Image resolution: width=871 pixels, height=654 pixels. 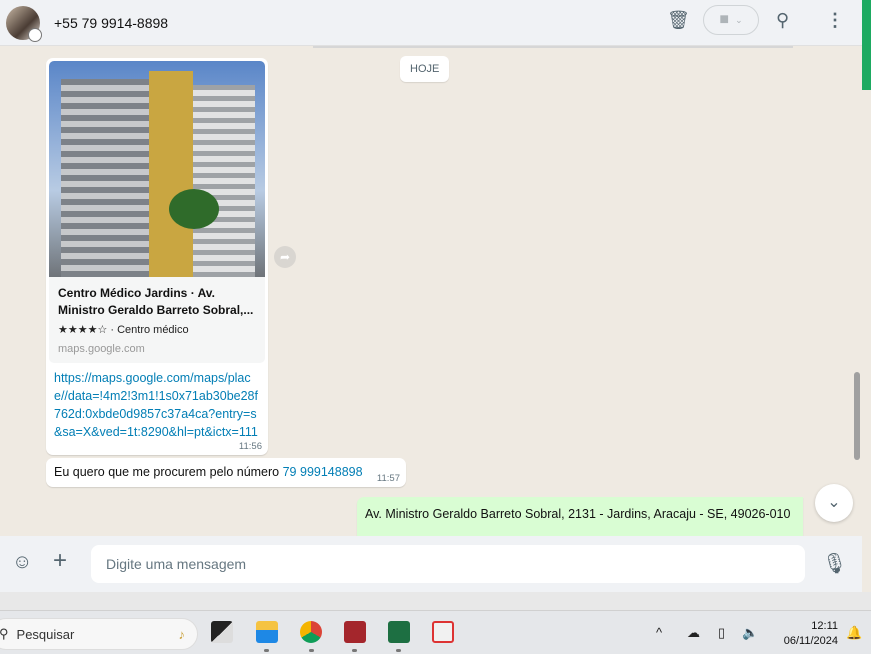 I want to click on attach-plus-icon: +, so click(x=60, y=561).